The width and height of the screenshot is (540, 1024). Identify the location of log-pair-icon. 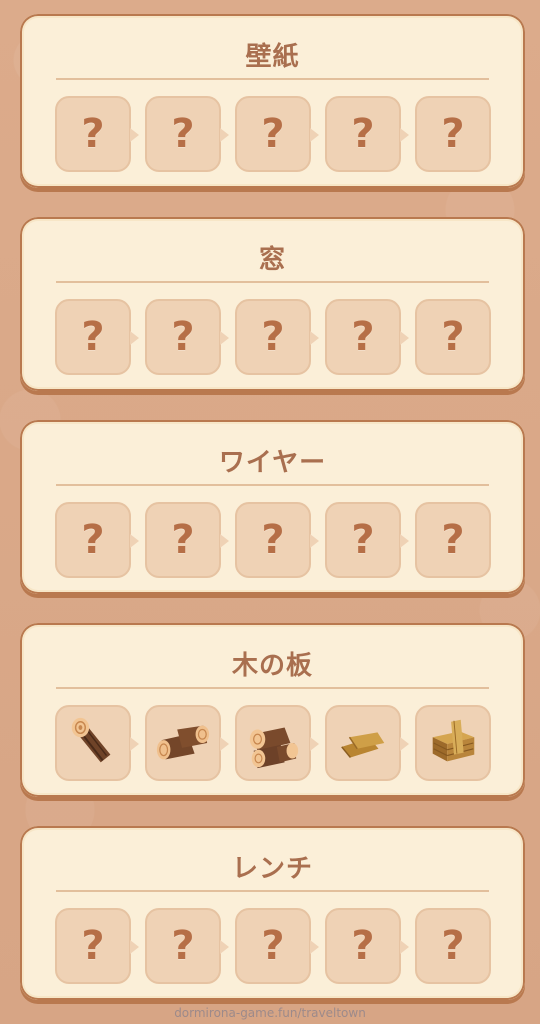
(183, 742).